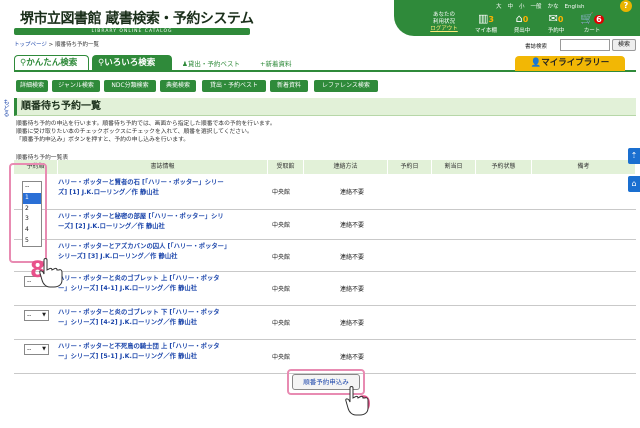  Describe the element at coordinates (178, 86) in the screenshot. I see `subnav-authority-search: 典拠検索` at that location.